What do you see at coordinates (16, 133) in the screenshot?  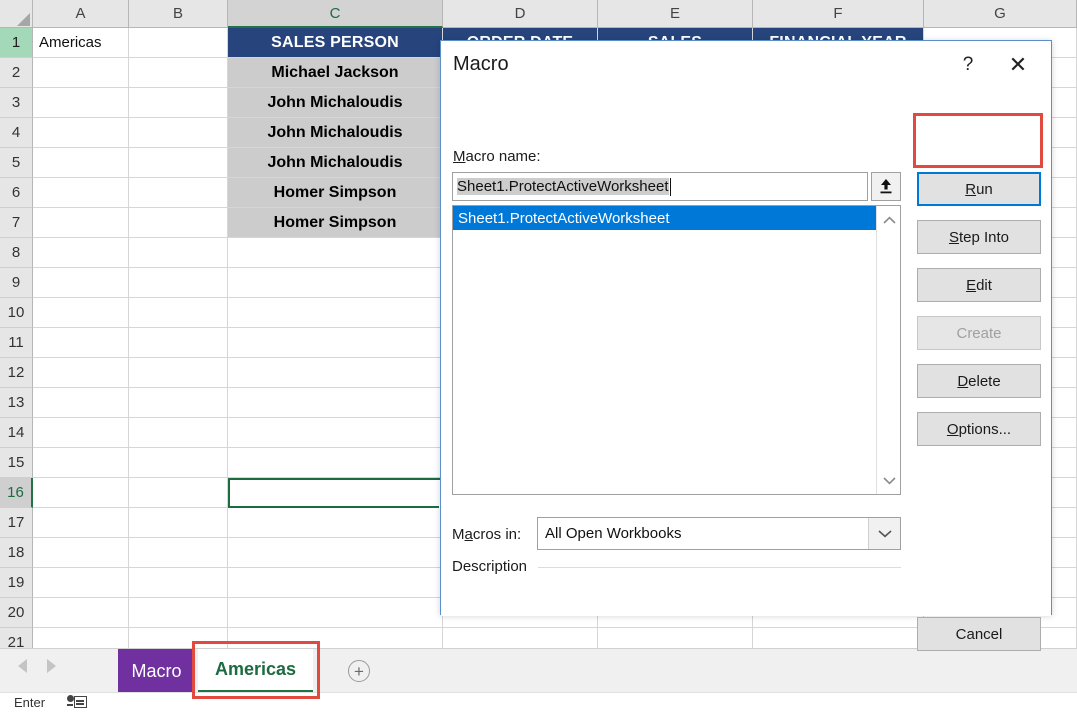 I see `row-header-4: 4` at bounding box center [16, 133].